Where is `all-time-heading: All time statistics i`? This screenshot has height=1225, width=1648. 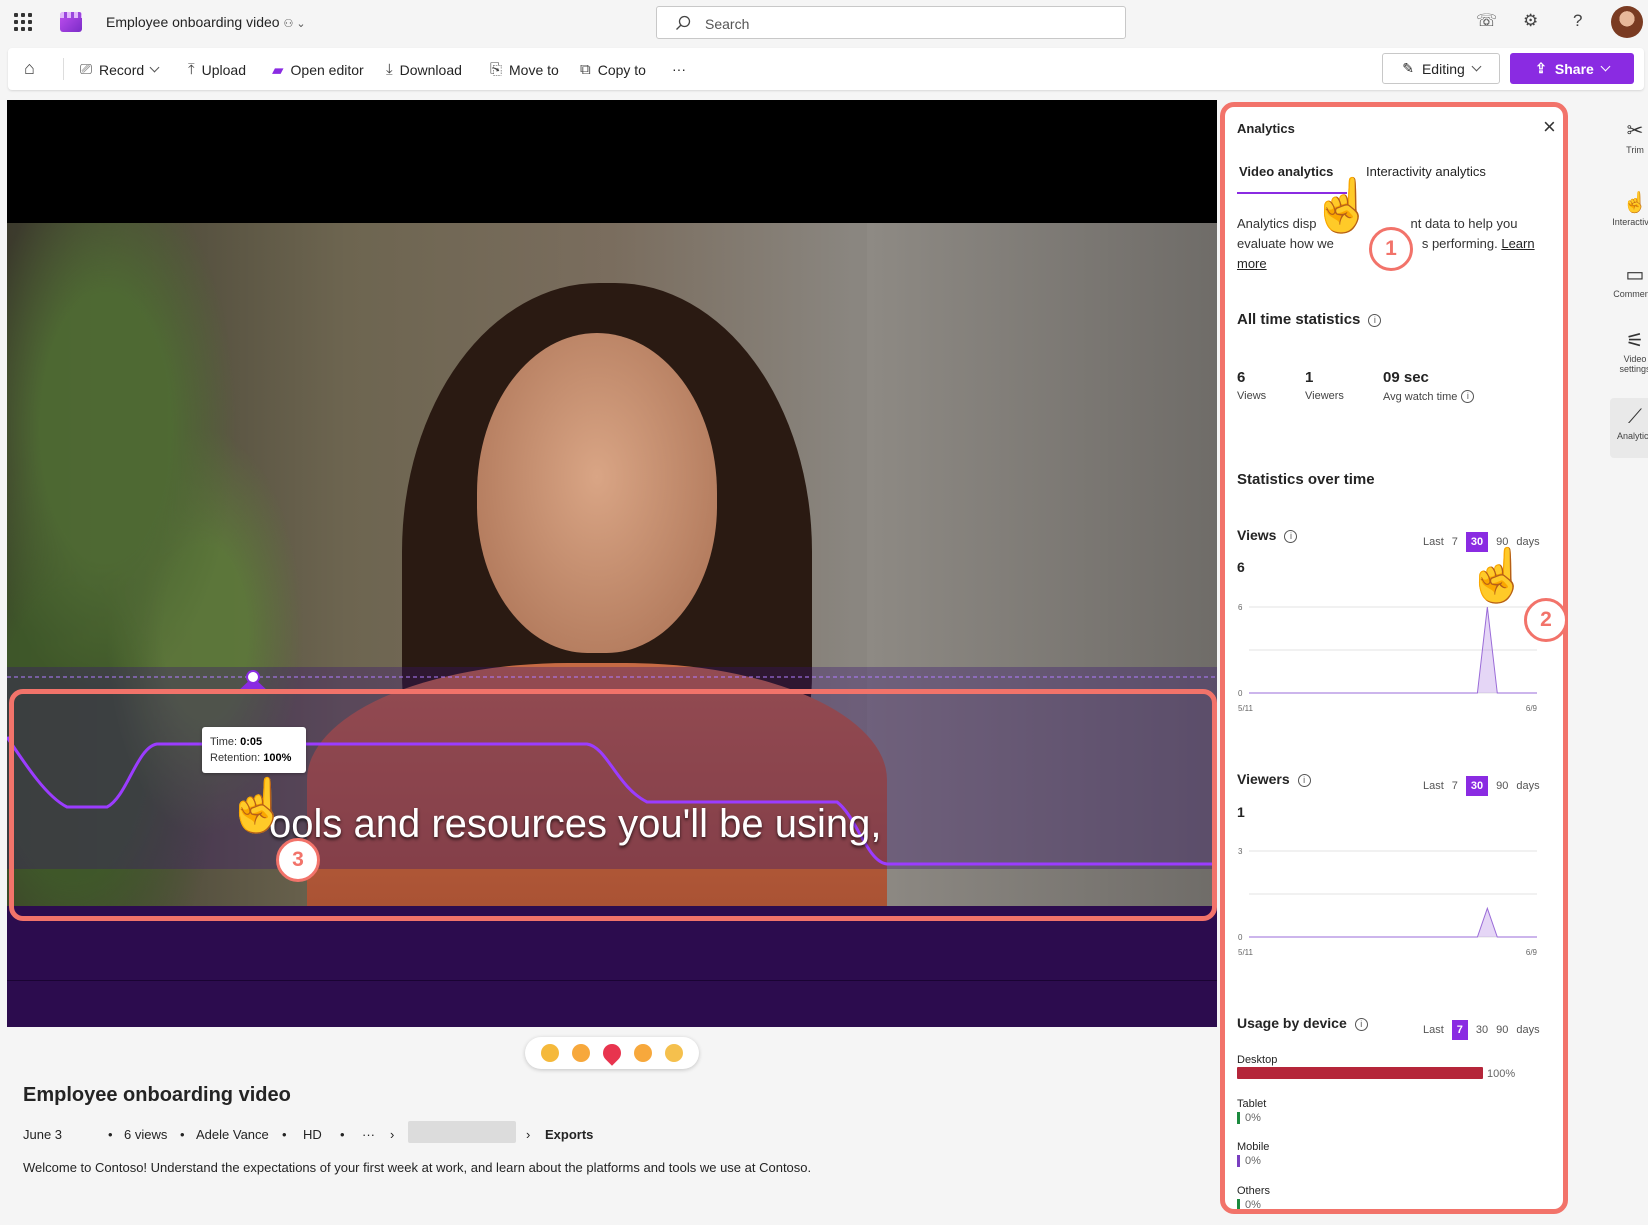
all-time-heading: All time statistics i is located at coordinates (1309, 319).